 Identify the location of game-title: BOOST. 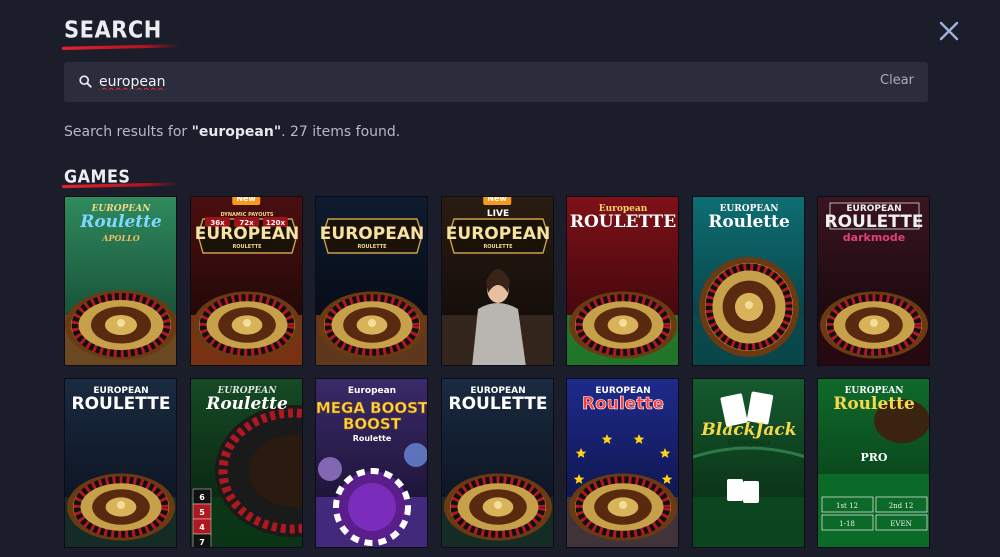
(372, 424).